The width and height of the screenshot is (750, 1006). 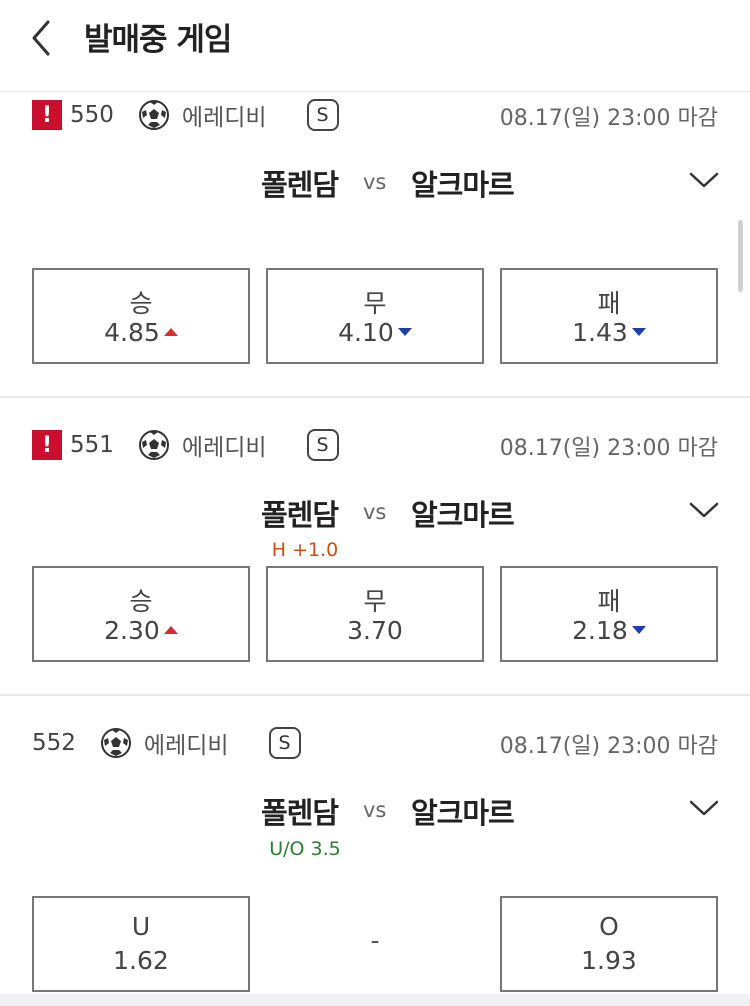 I want to click on odds-value-row: 3.70, so click(x=375, y=630).